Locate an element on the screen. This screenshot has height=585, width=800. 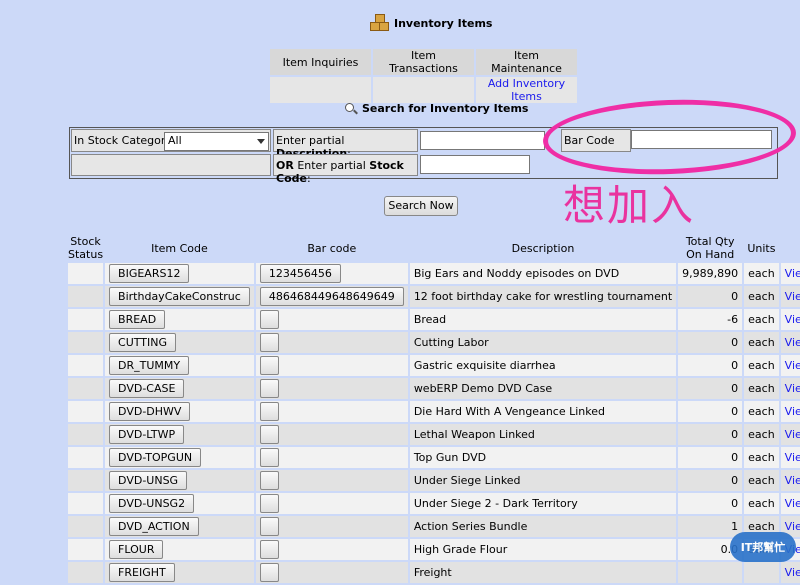
stock-code-input is located at coordinates (475, 164).